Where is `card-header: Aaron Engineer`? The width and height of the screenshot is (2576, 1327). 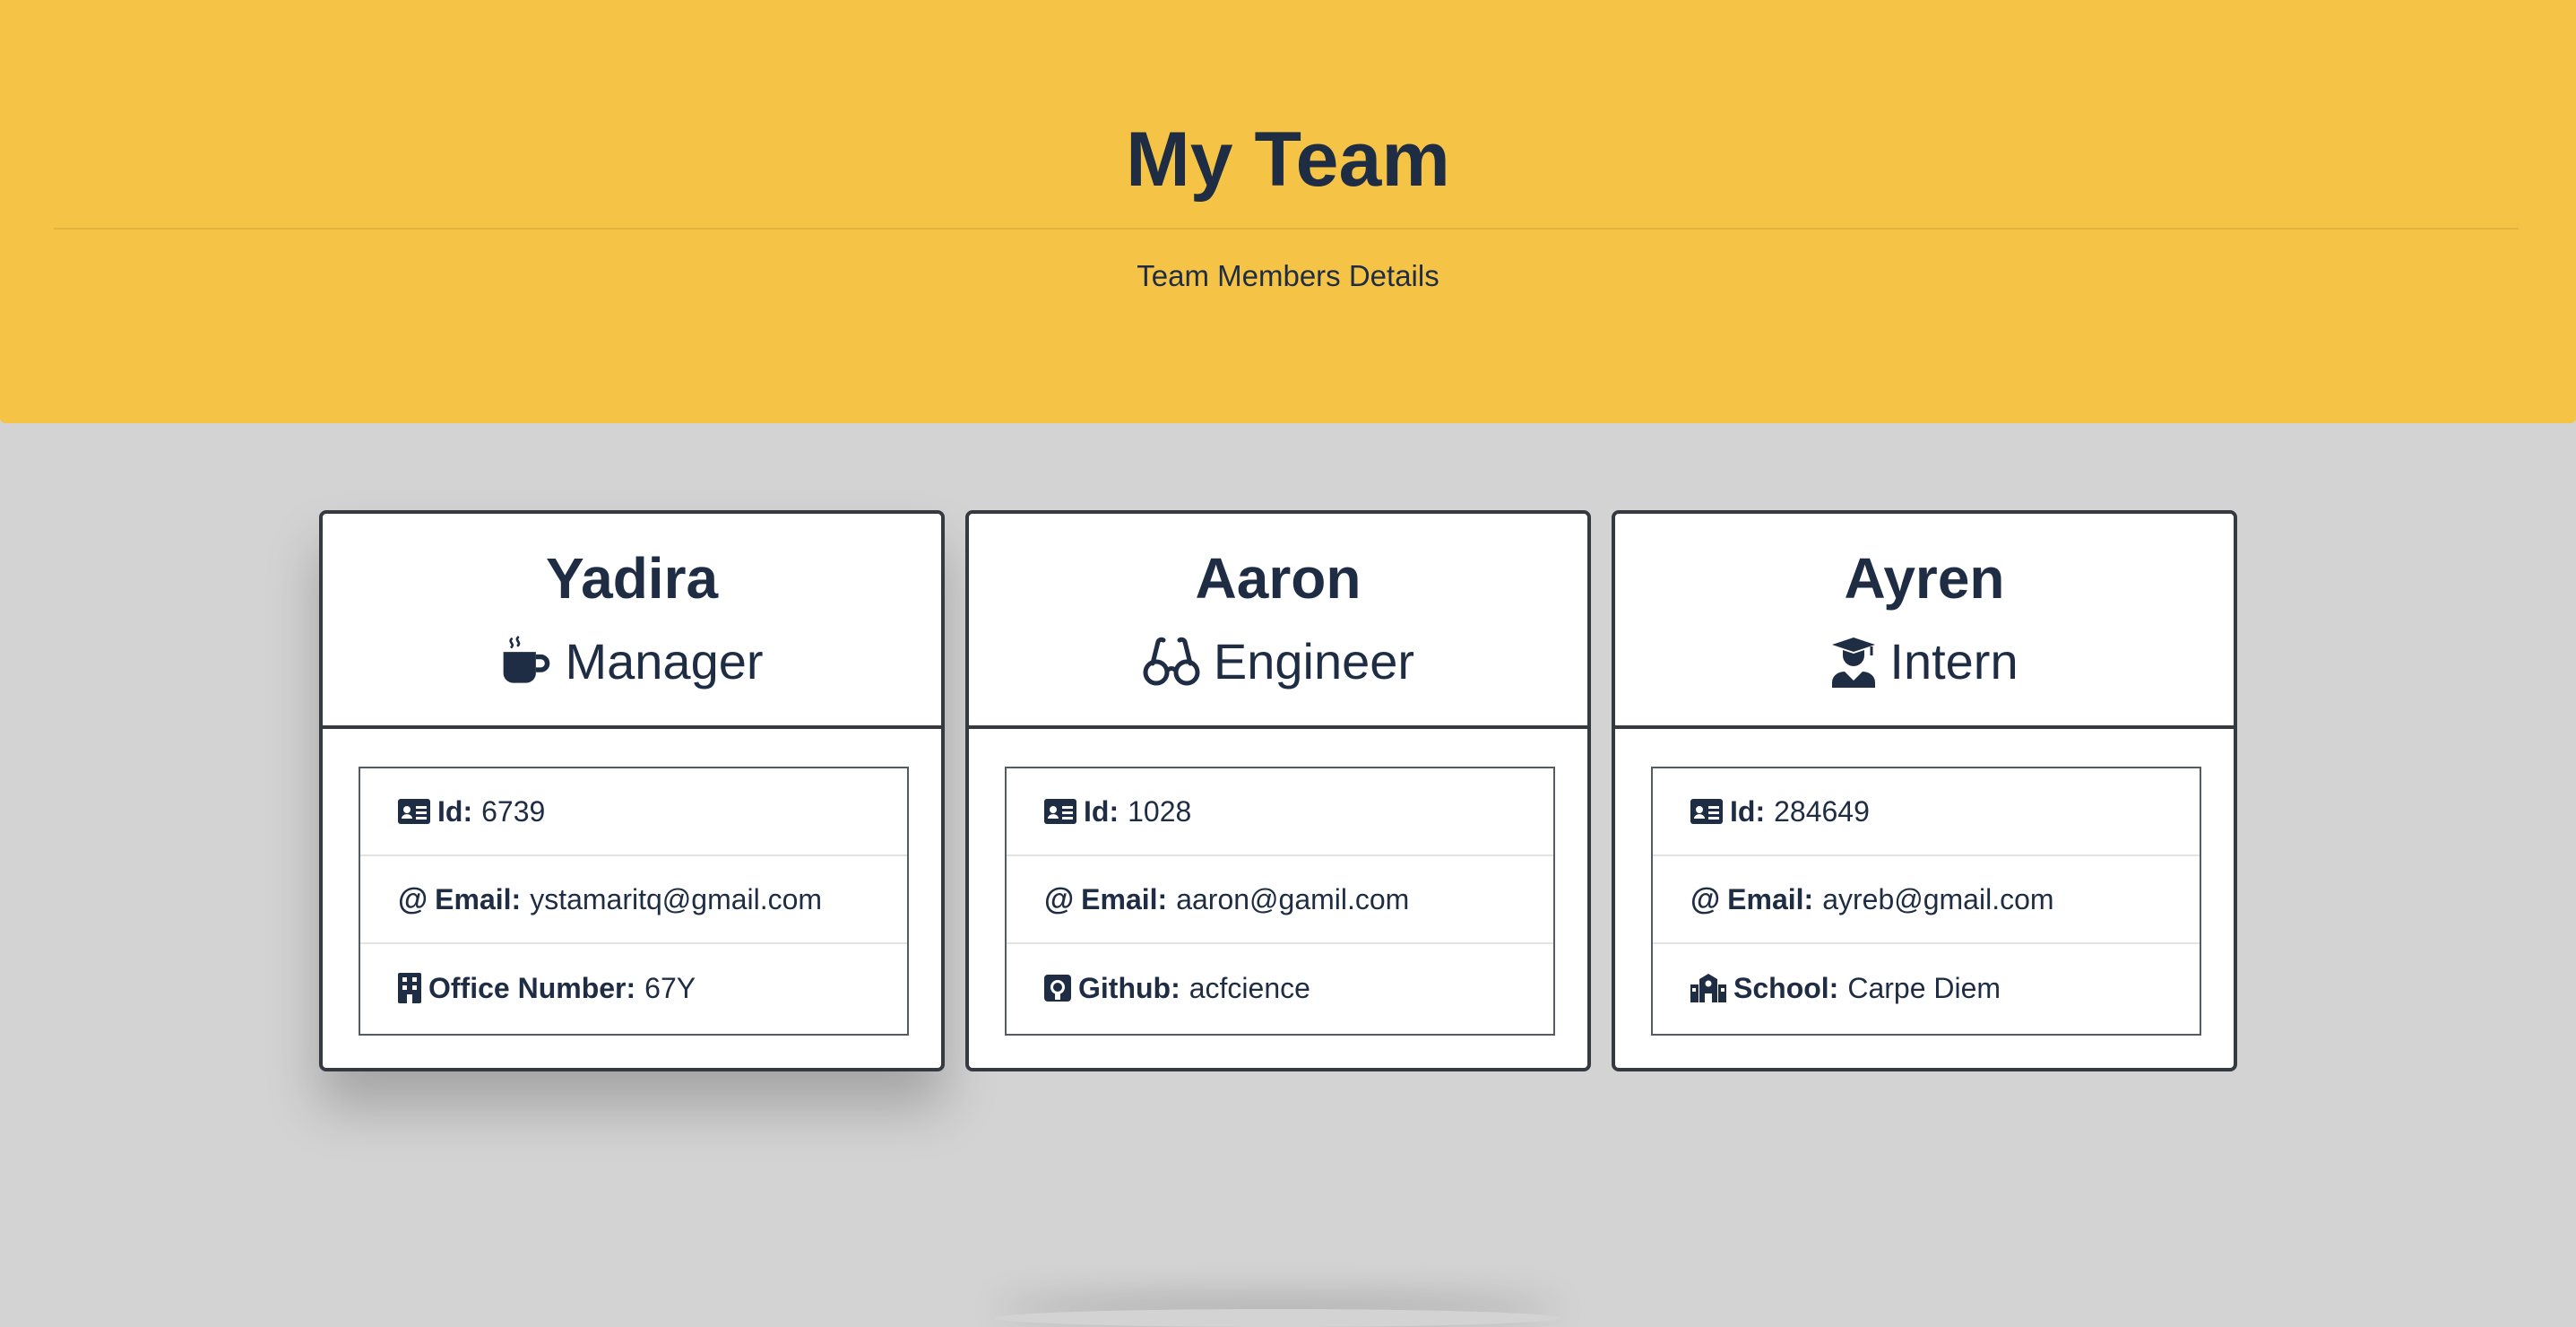
card-header: Aaron Engineer is located at coordinates (1278, 622).